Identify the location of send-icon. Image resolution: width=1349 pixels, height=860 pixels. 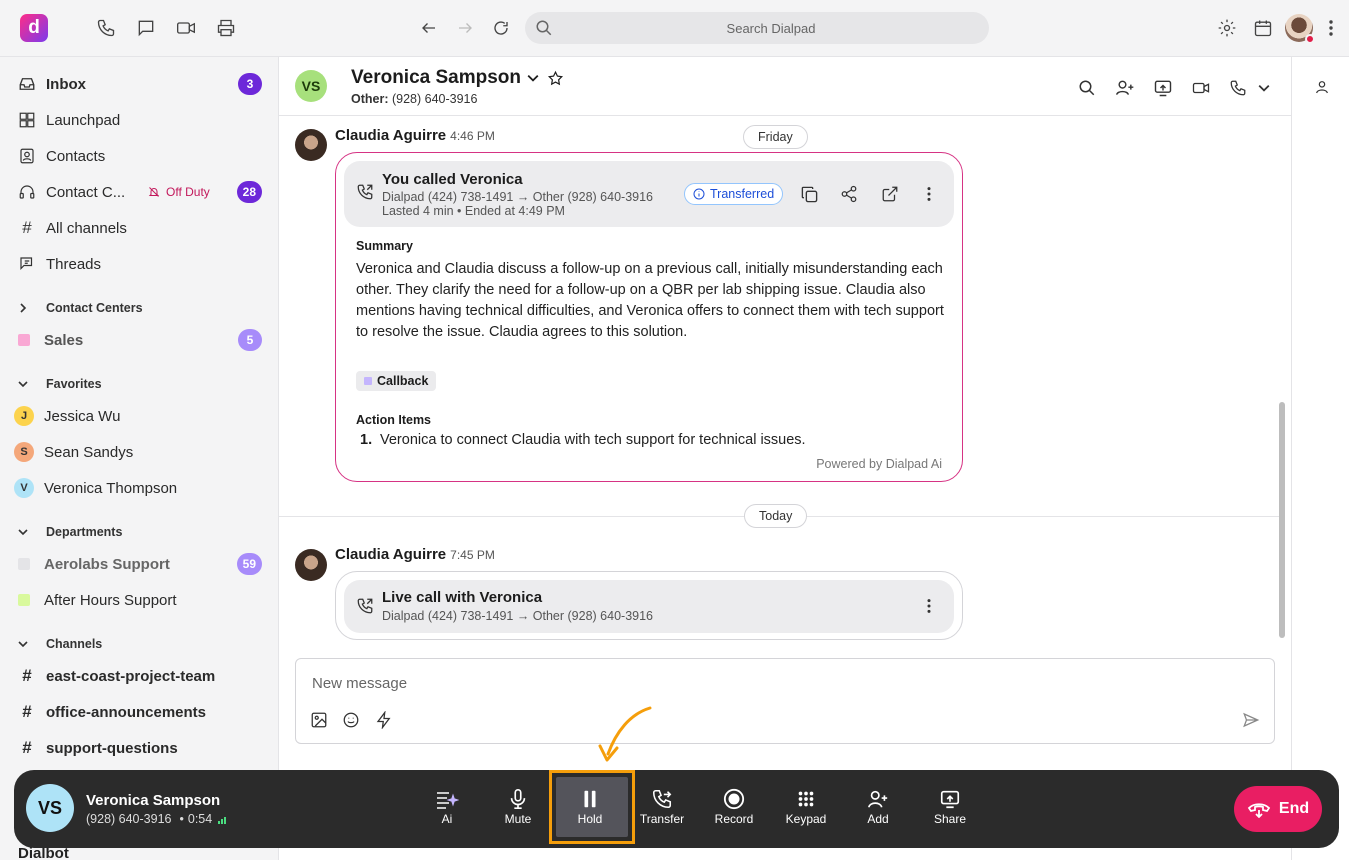
(1251, 720).